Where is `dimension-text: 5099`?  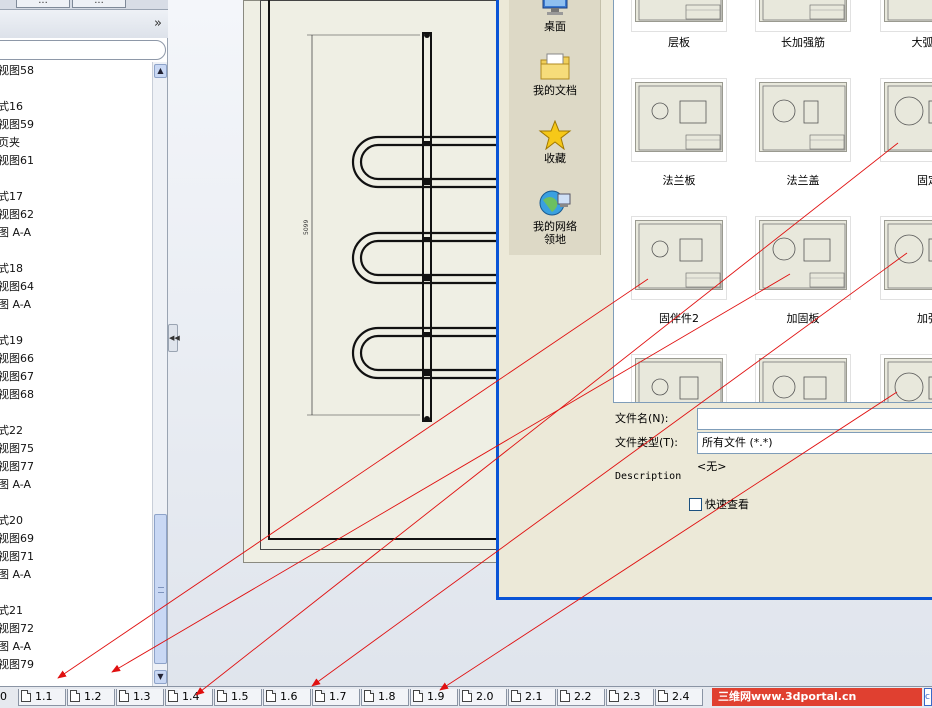 dimension-text: 5099 is located at coordinates (306, 227).